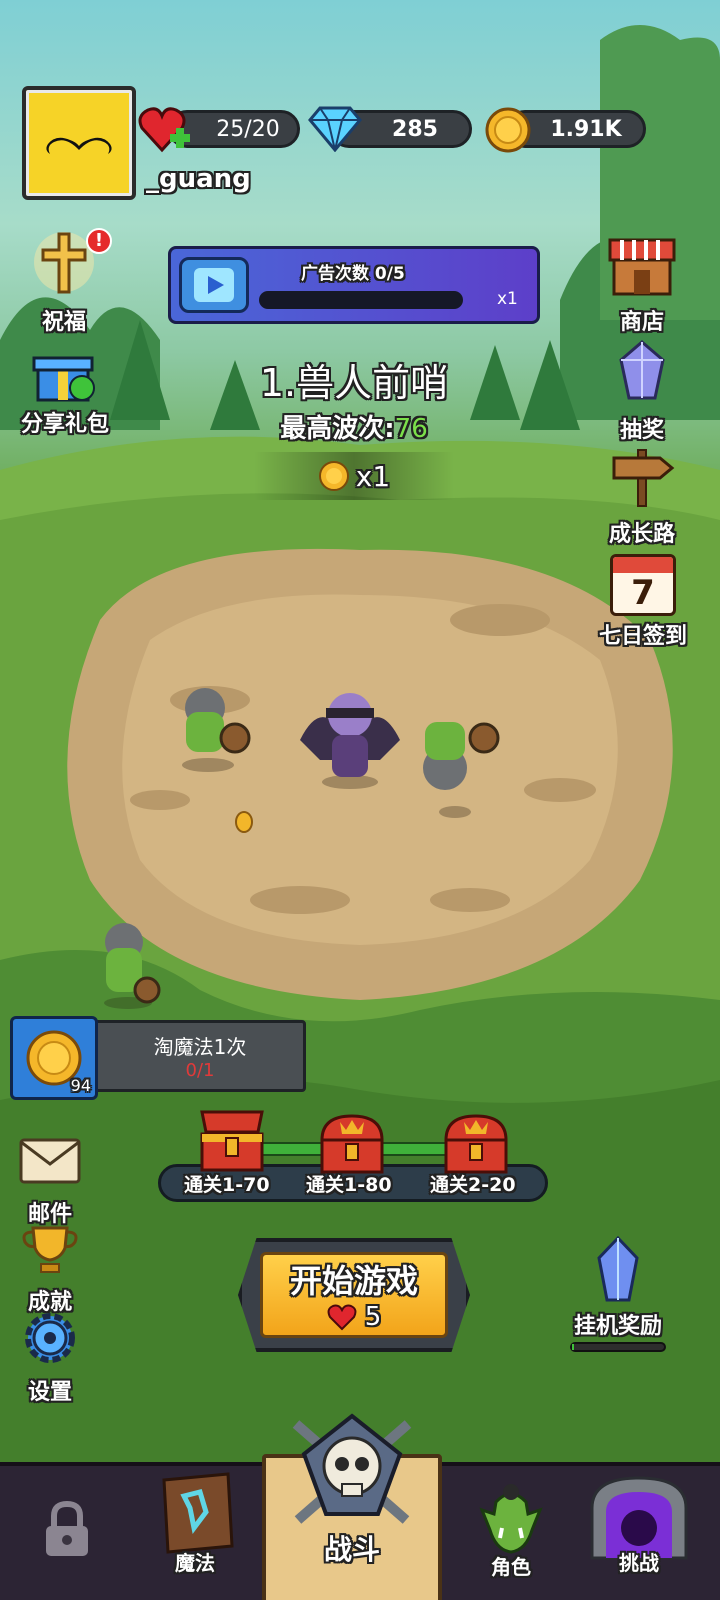 Image resolution: width=720 pixels, height=1600 pixels. Describe the element at coordinates (352, 1468) in the screenshot. I see `skull-swords-icon` at that location.